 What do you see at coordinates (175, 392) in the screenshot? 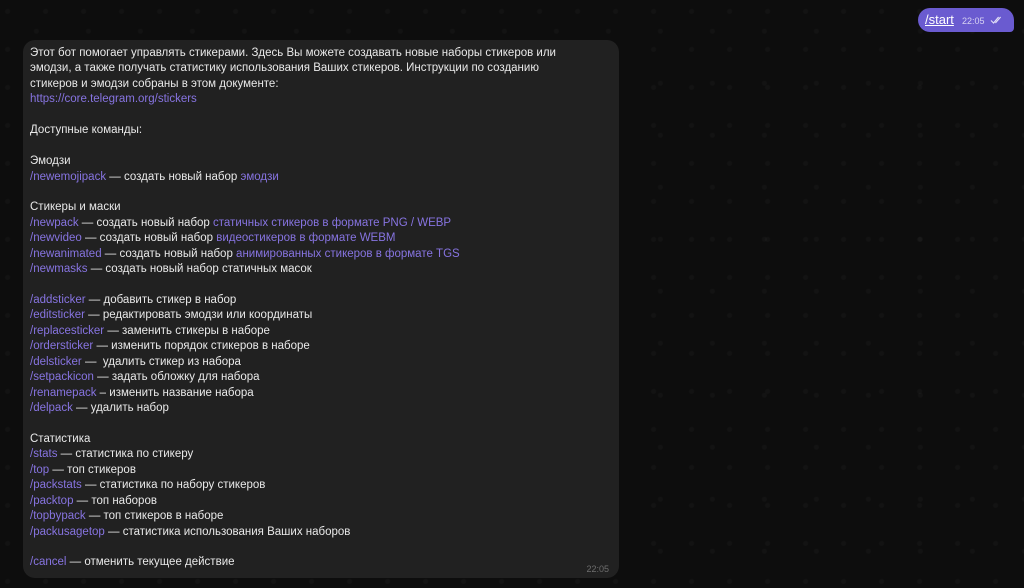
I see `command-description: – изменить название набора` at bounding box center [175, 392].